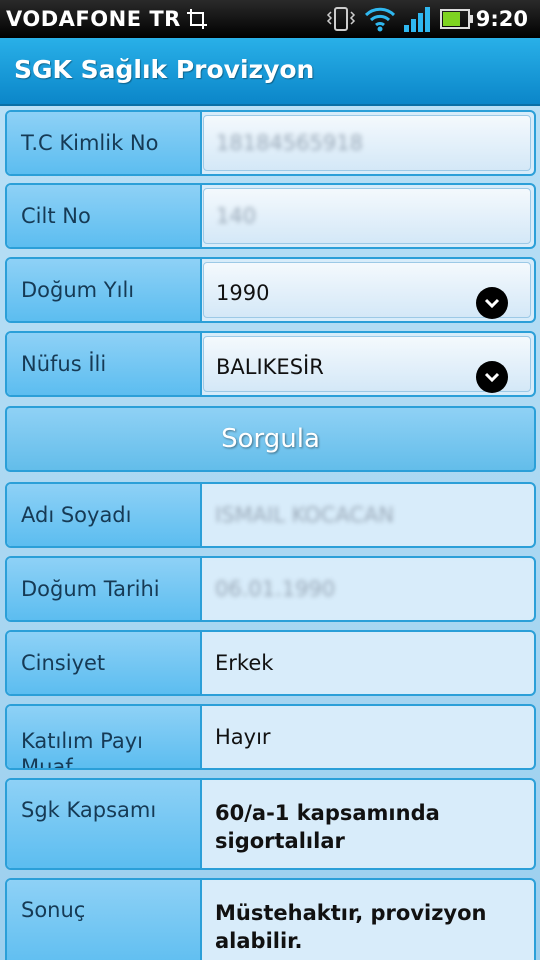 This screenshot has width=540, height=960. What do you see at coordinates (104, 920) in the screenshot?
I see `sonuc-label: Sonuç` at bounding box center [104, 920].